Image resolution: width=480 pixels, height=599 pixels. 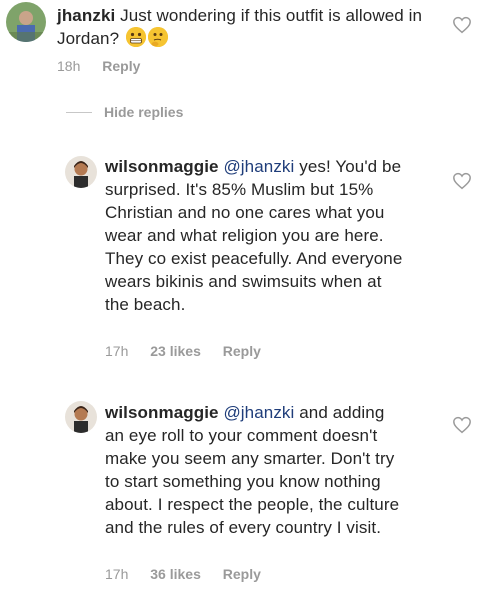 I want to click on hide-replies-toggle: Hide replies, so click(x=124, y=112).